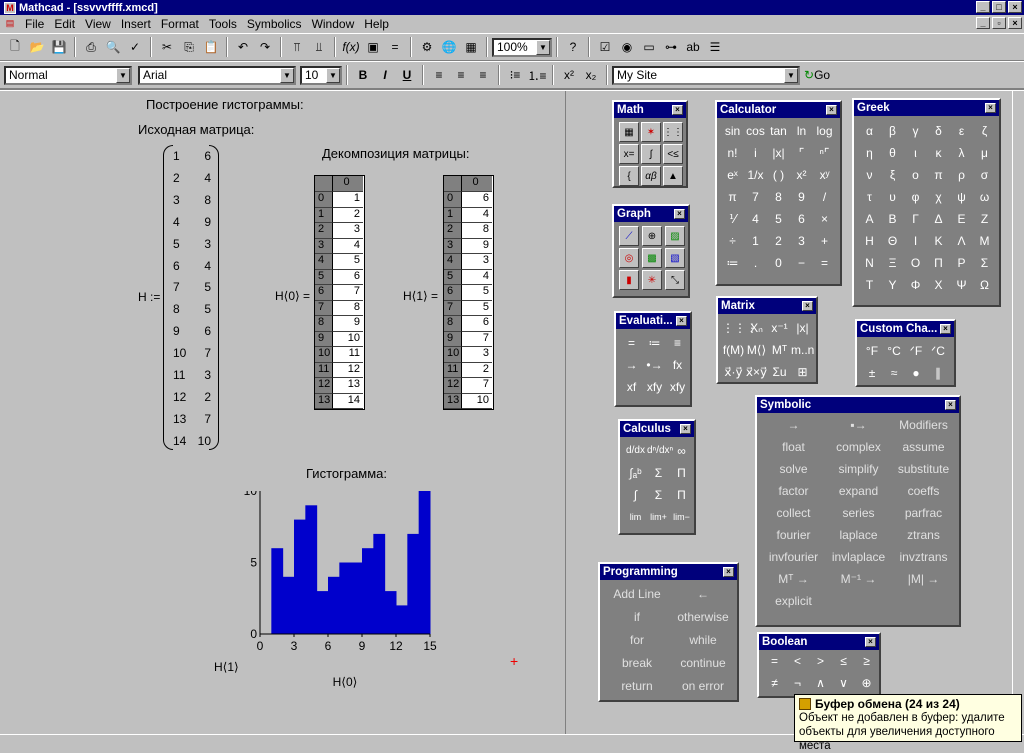  What do you see at coordinates (824, 153) in the screenshot?
I see `calculator-key-button: ⁿ⌜` at bounding box center [824, 153].